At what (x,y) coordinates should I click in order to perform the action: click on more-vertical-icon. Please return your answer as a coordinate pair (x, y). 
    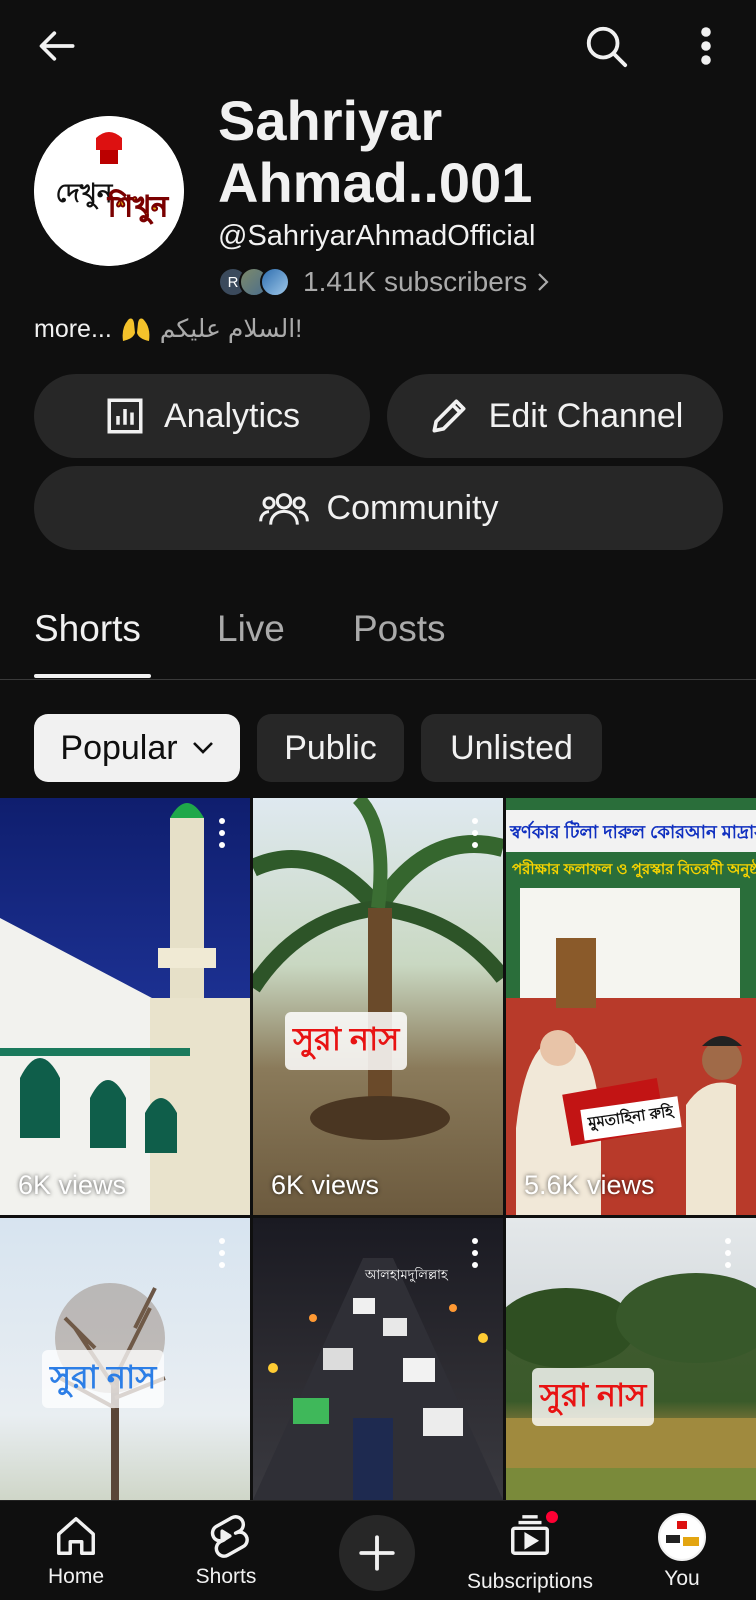
    Looking at the image, I should click on (706, 46).